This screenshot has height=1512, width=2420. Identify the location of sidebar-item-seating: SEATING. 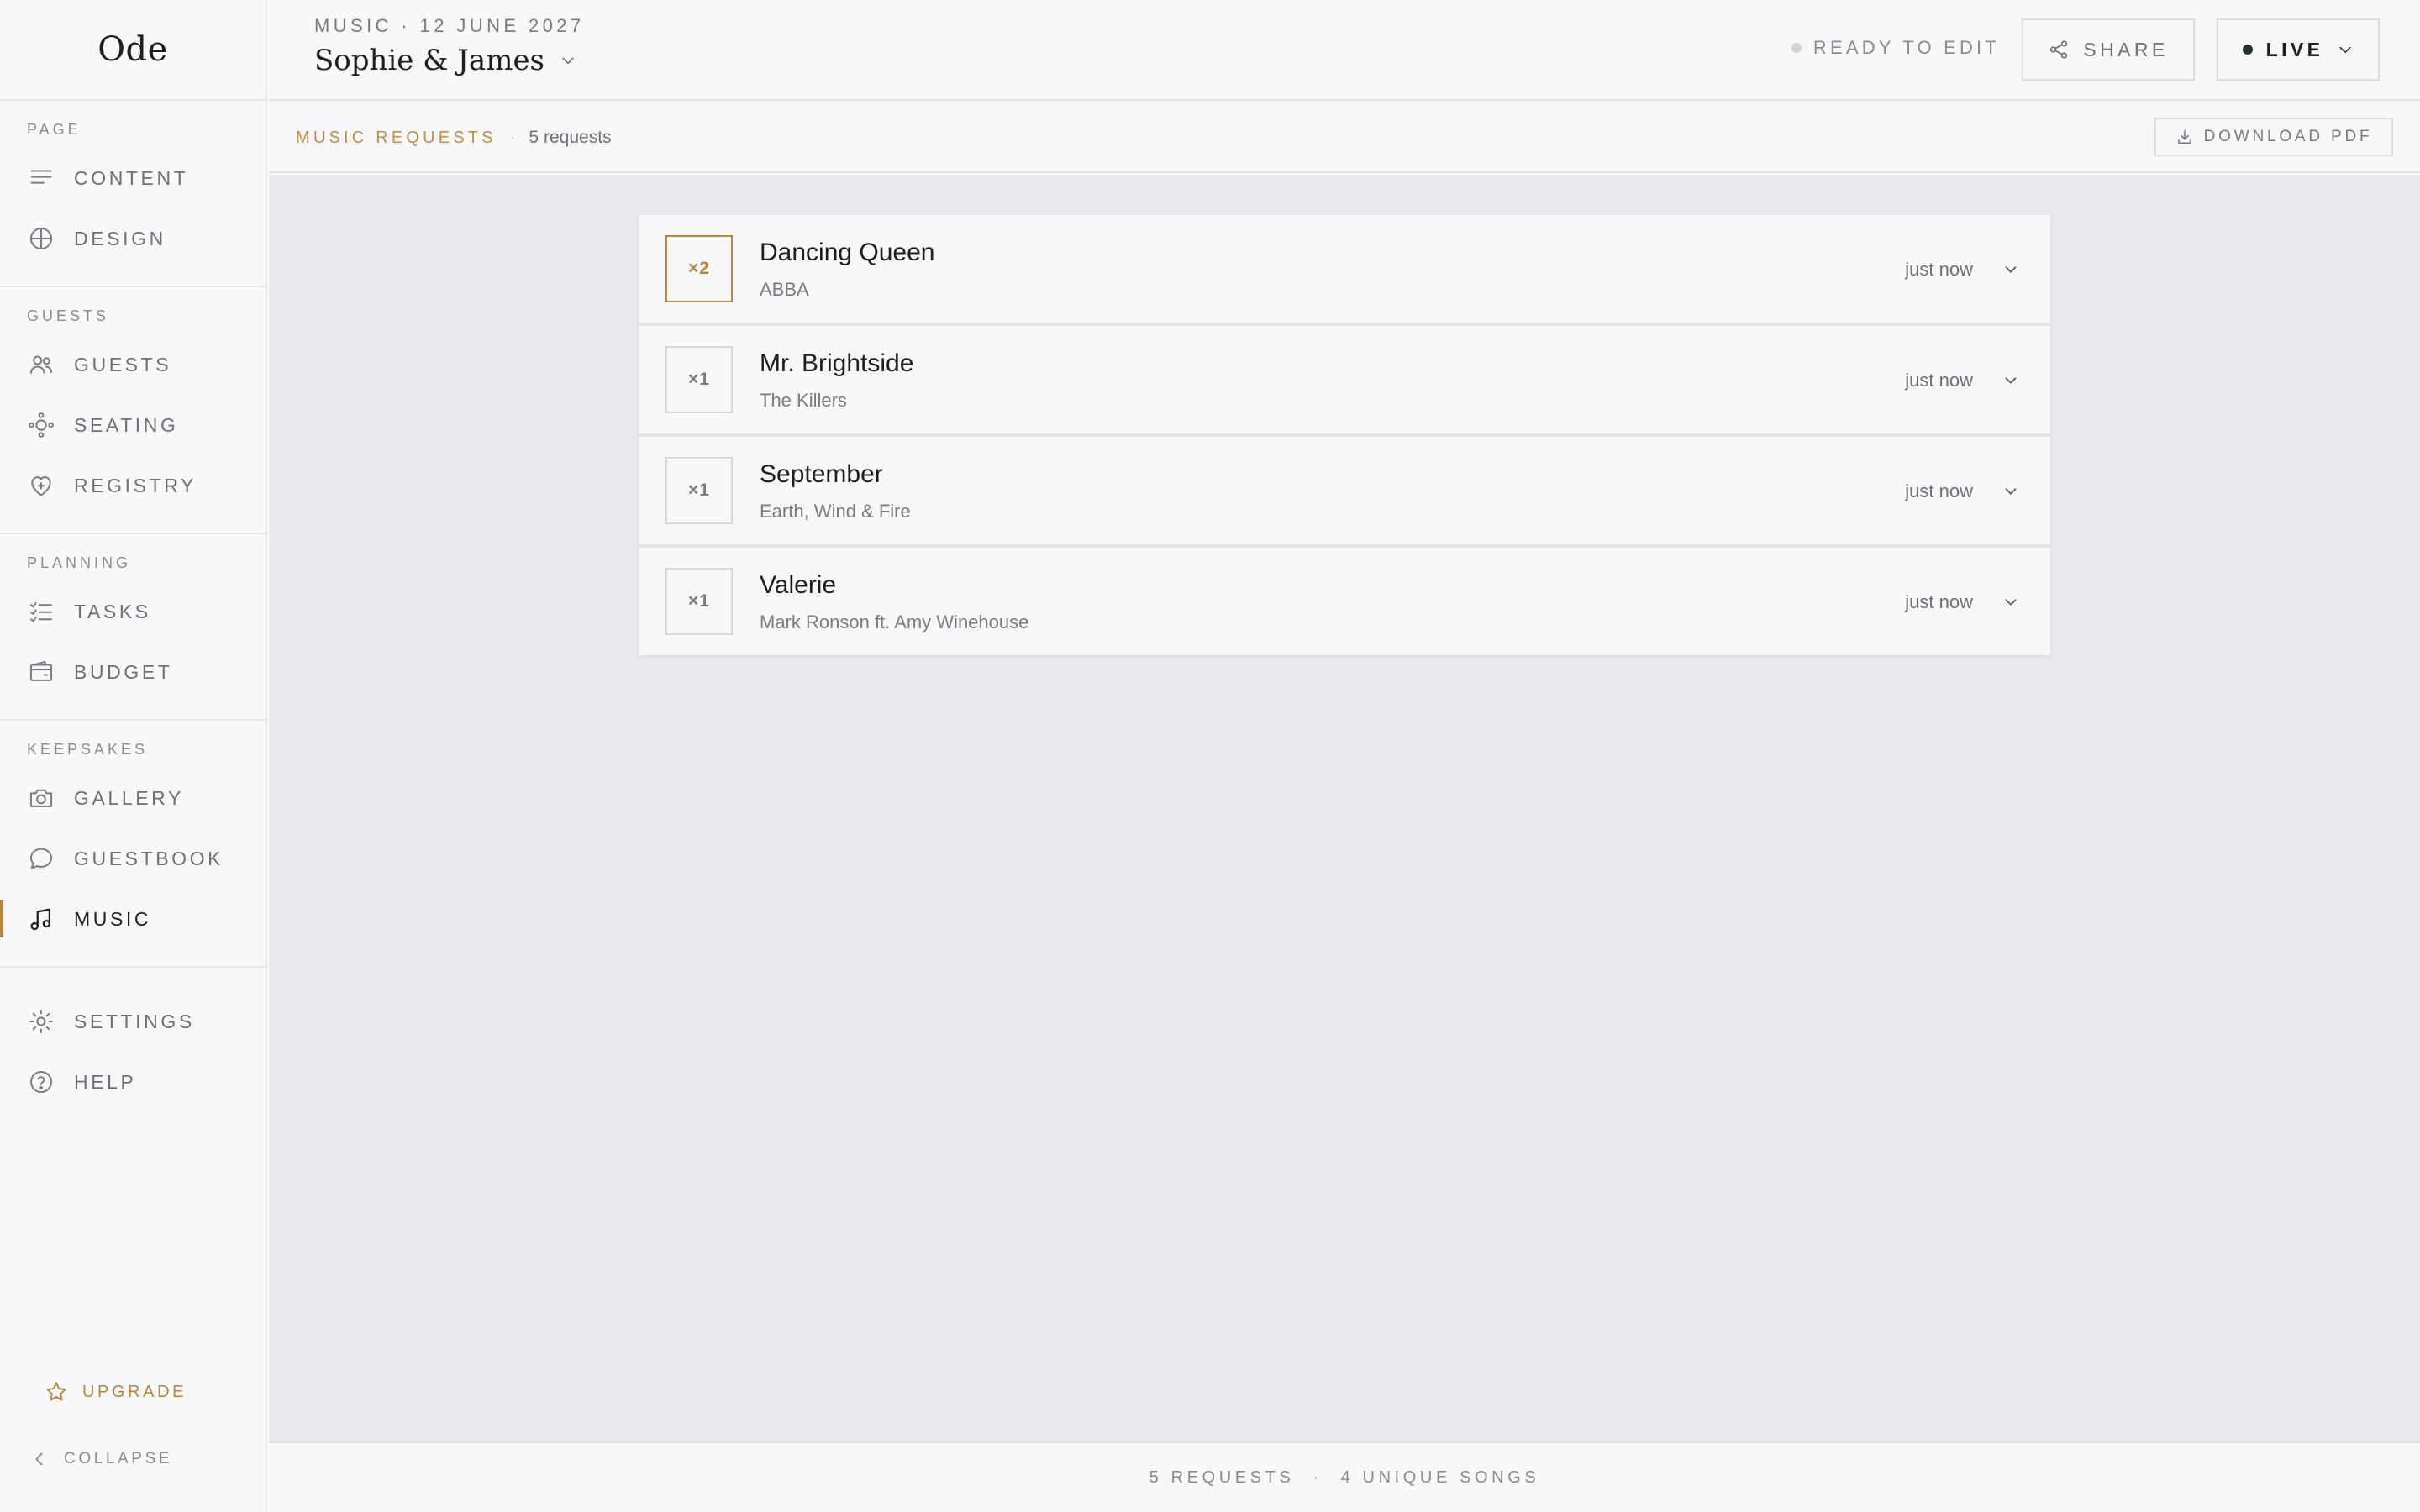
(133, 425).